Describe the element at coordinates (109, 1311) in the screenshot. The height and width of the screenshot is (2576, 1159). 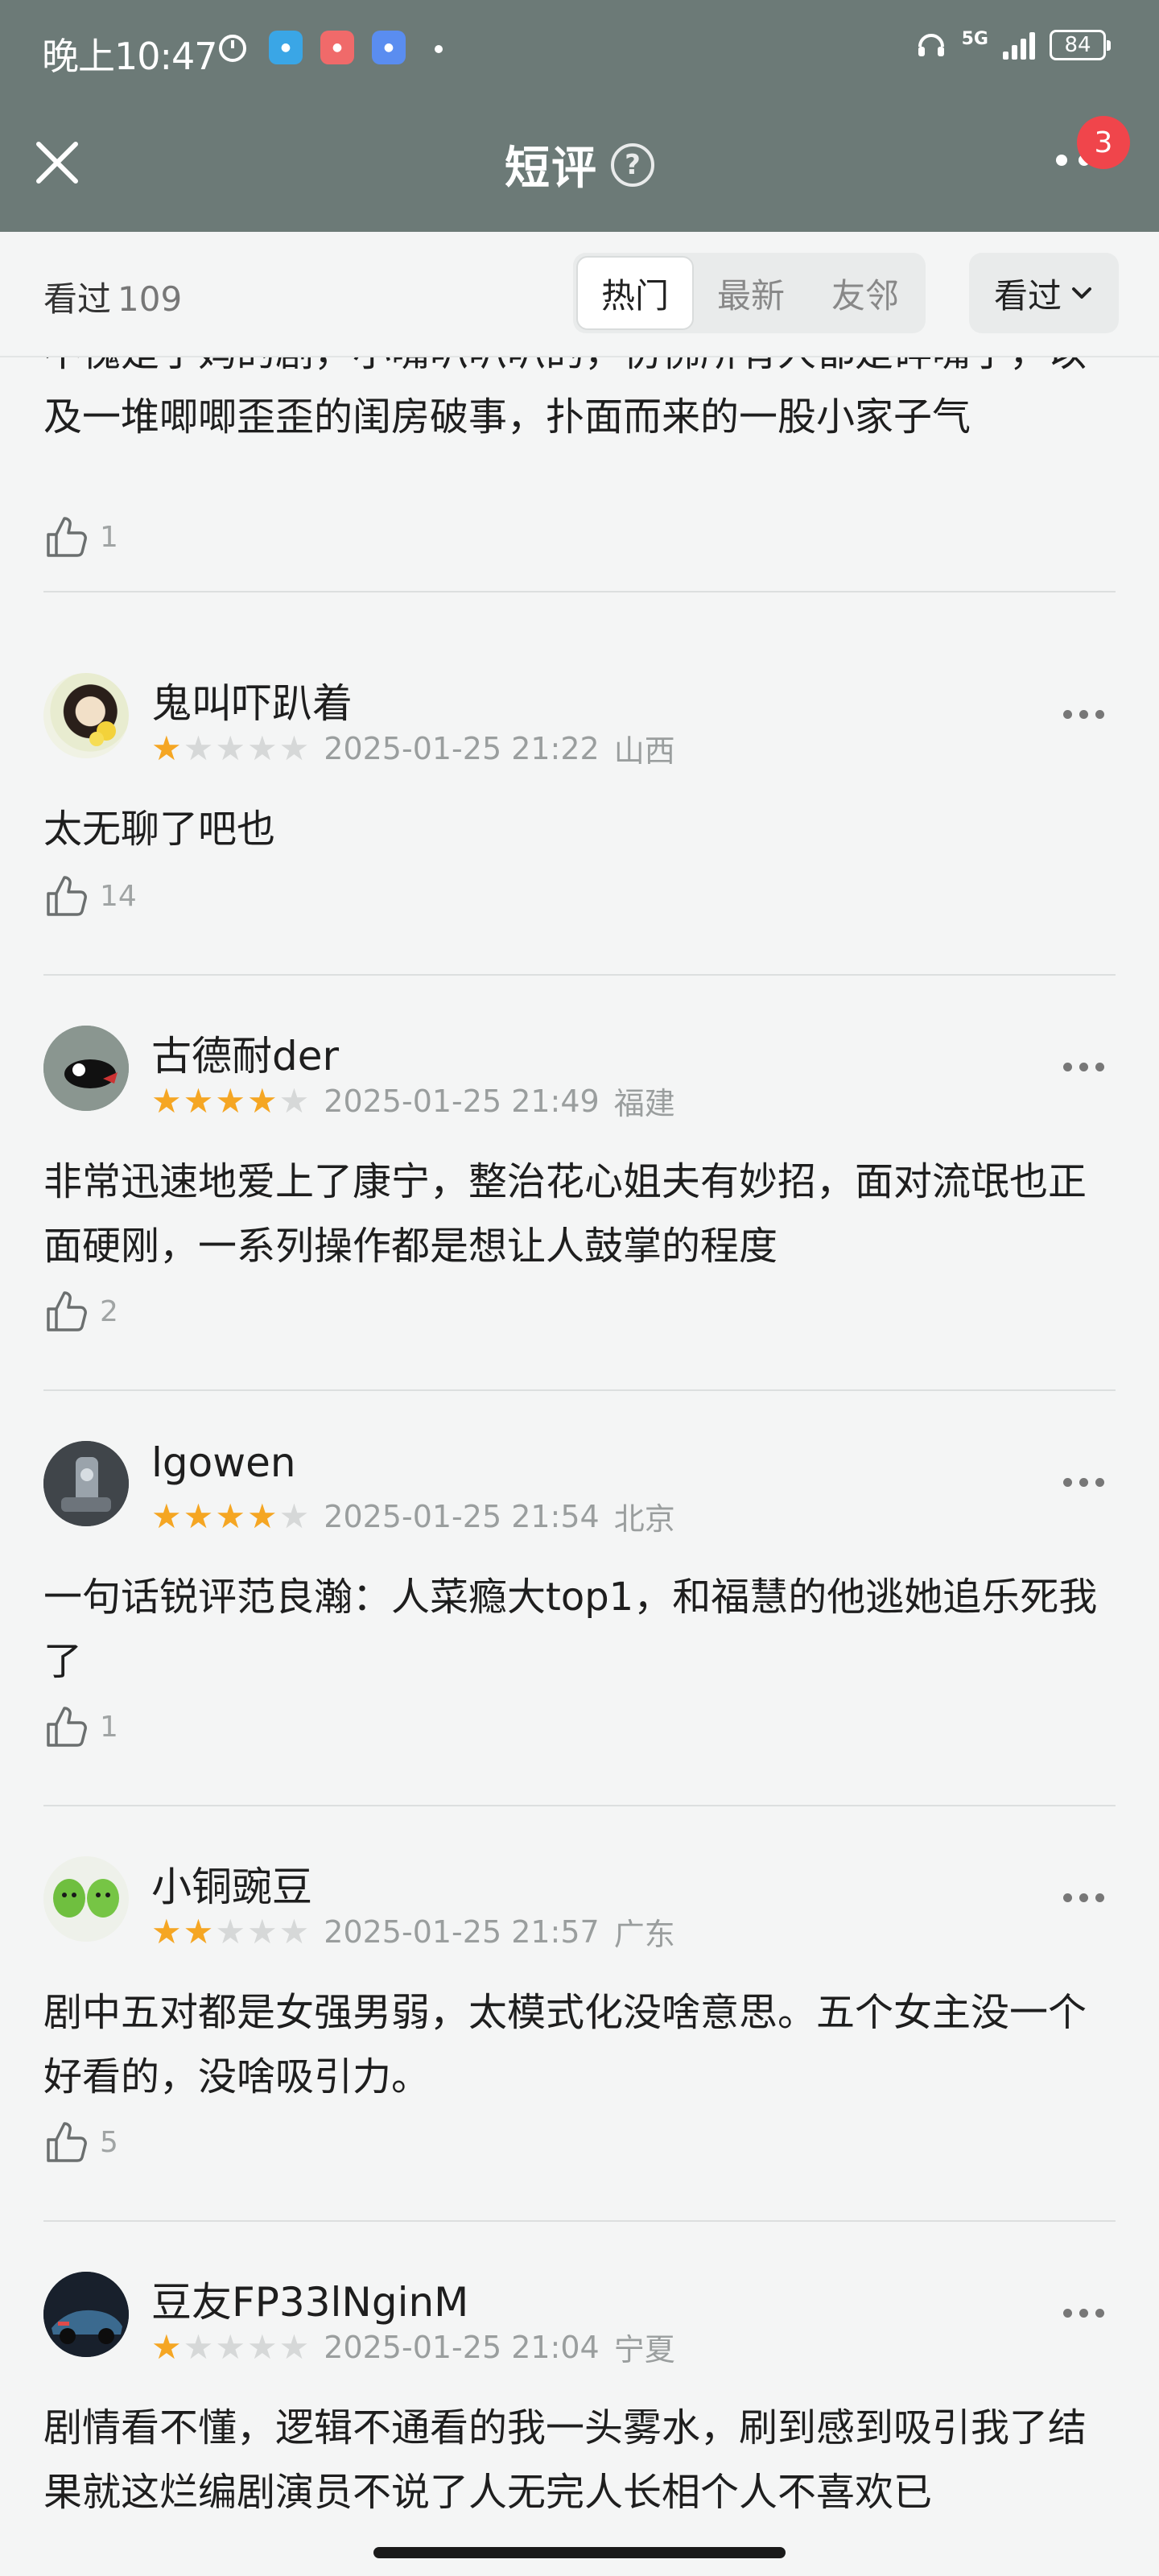
I see `like-count: 2` at that location.